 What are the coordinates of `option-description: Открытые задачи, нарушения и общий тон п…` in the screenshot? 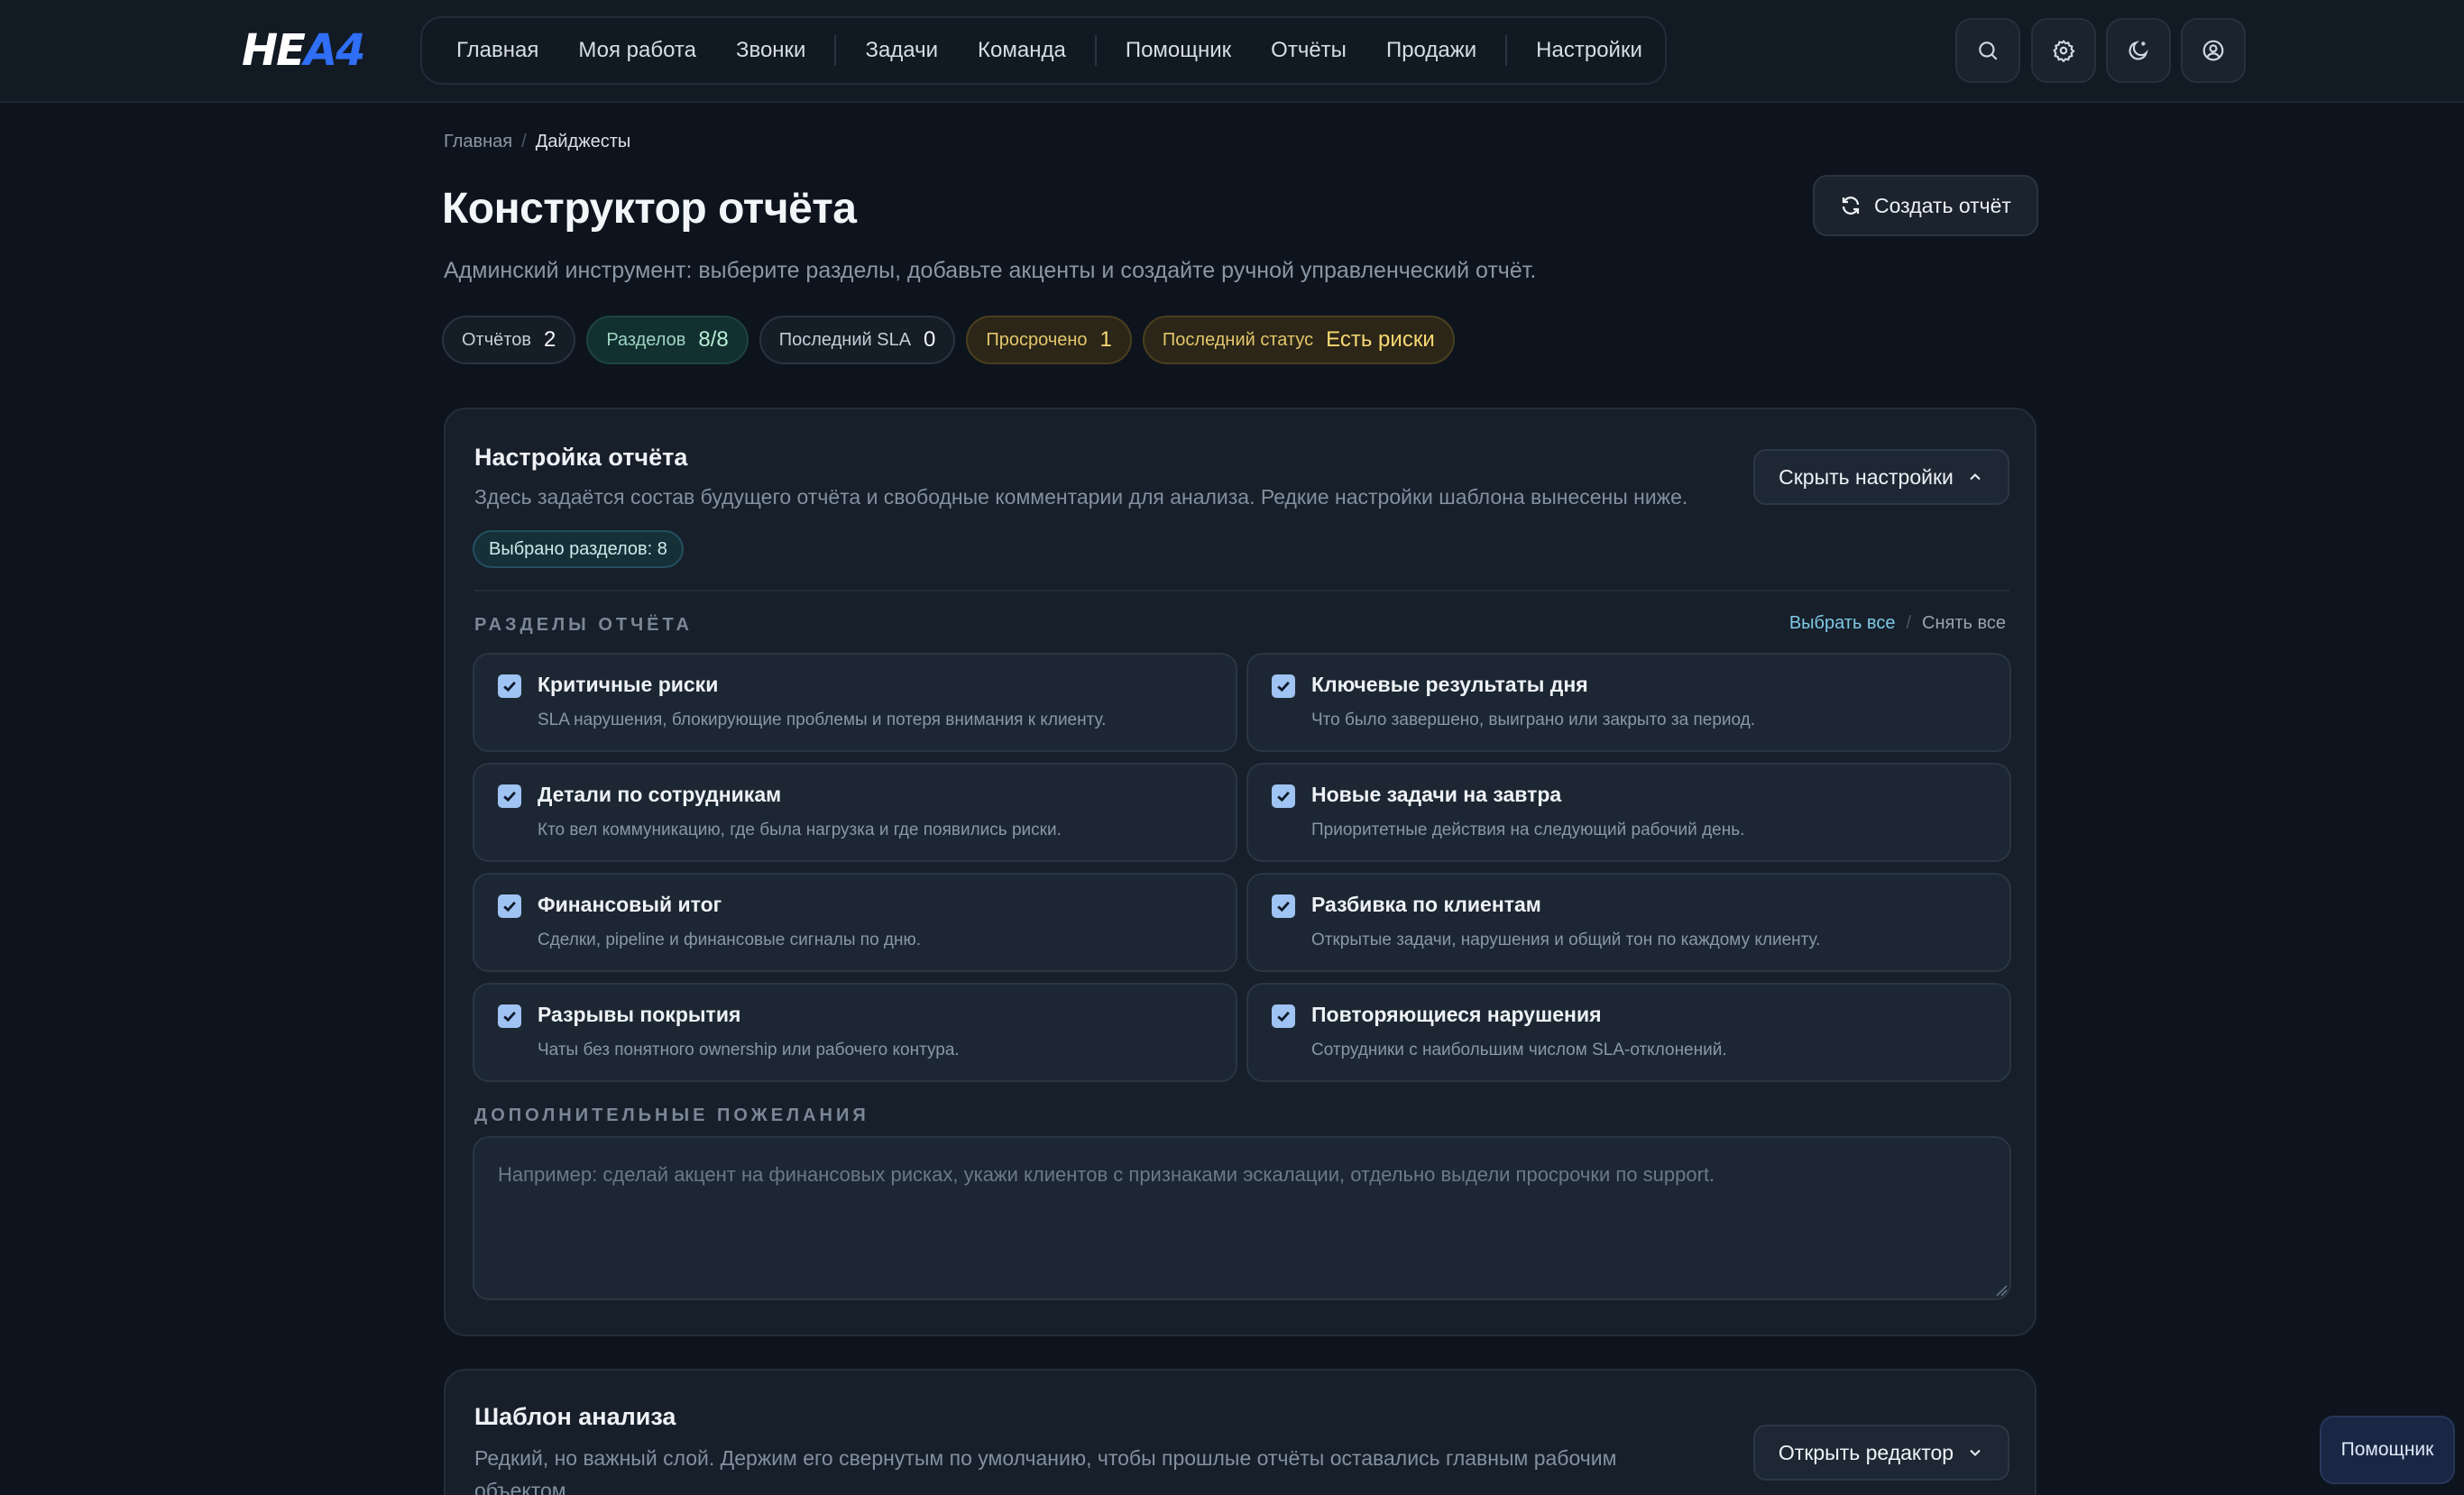 It's located at (1566, 940).